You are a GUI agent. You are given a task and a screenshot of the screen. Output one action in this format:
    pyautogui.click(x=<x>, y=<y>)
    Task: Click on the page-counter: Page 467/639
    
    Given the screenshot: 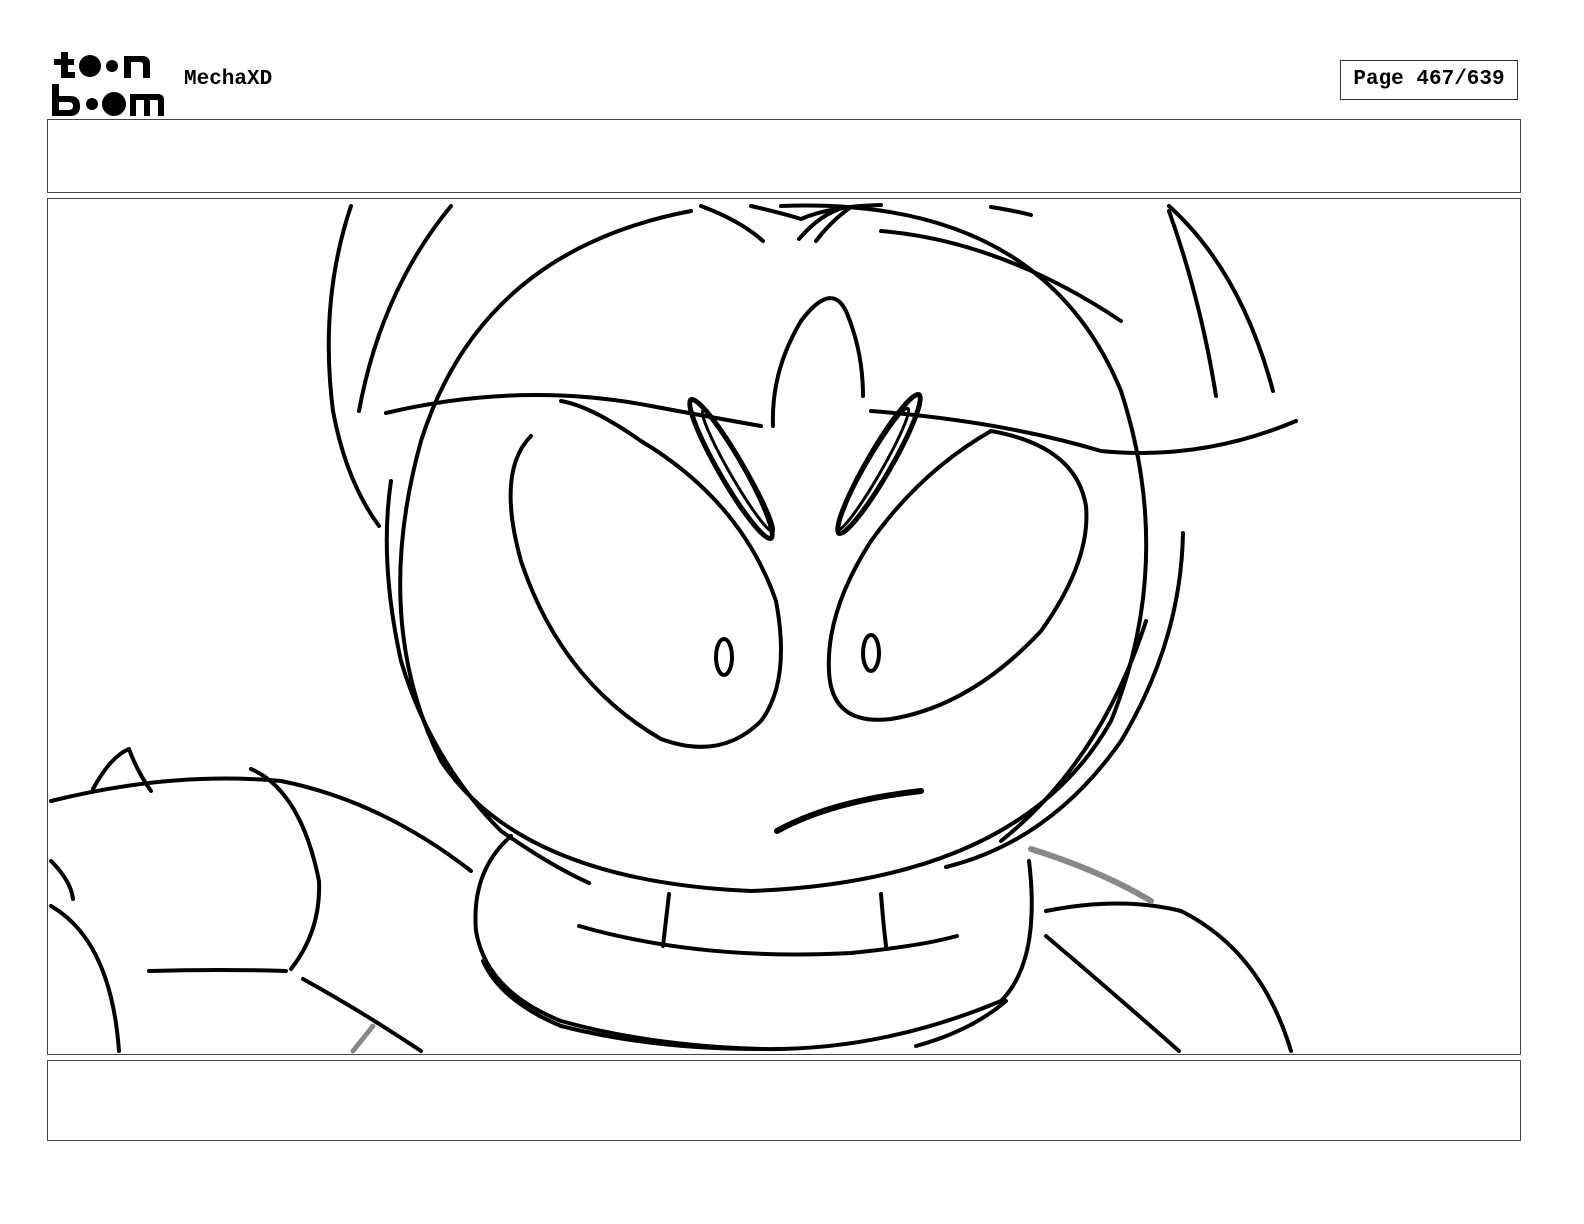 What is the action you would take?
    pyautogui.click(x=1429, y=80)
    